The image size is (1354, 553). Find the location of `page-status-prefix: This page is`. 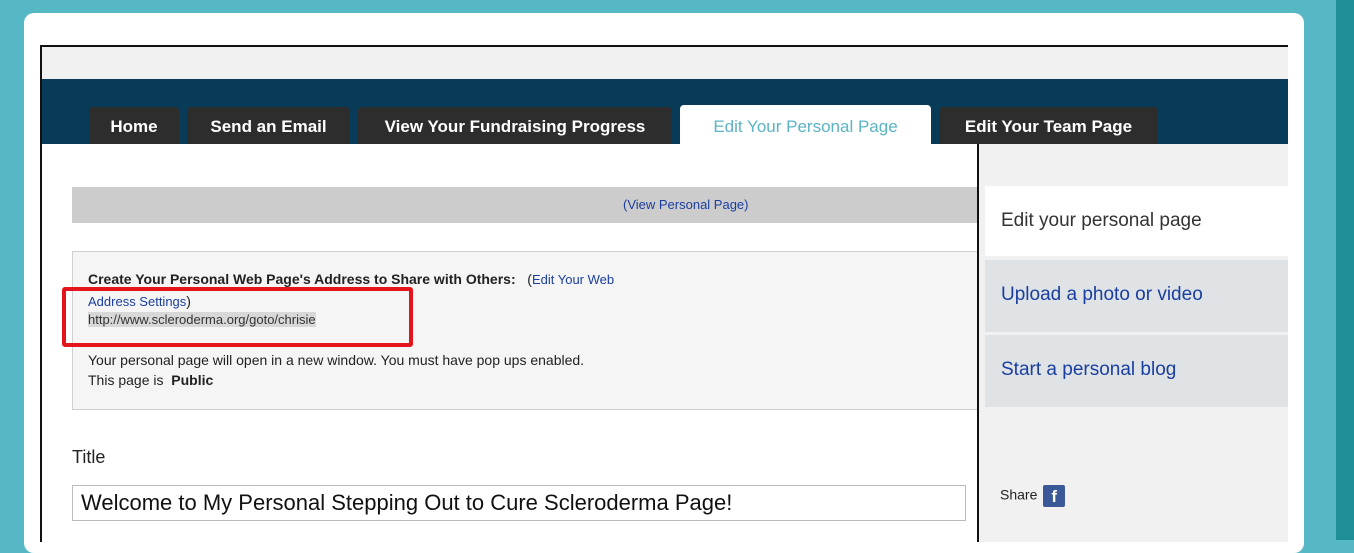

page-status-prefix: This page is is located at coordinates (126, 380).